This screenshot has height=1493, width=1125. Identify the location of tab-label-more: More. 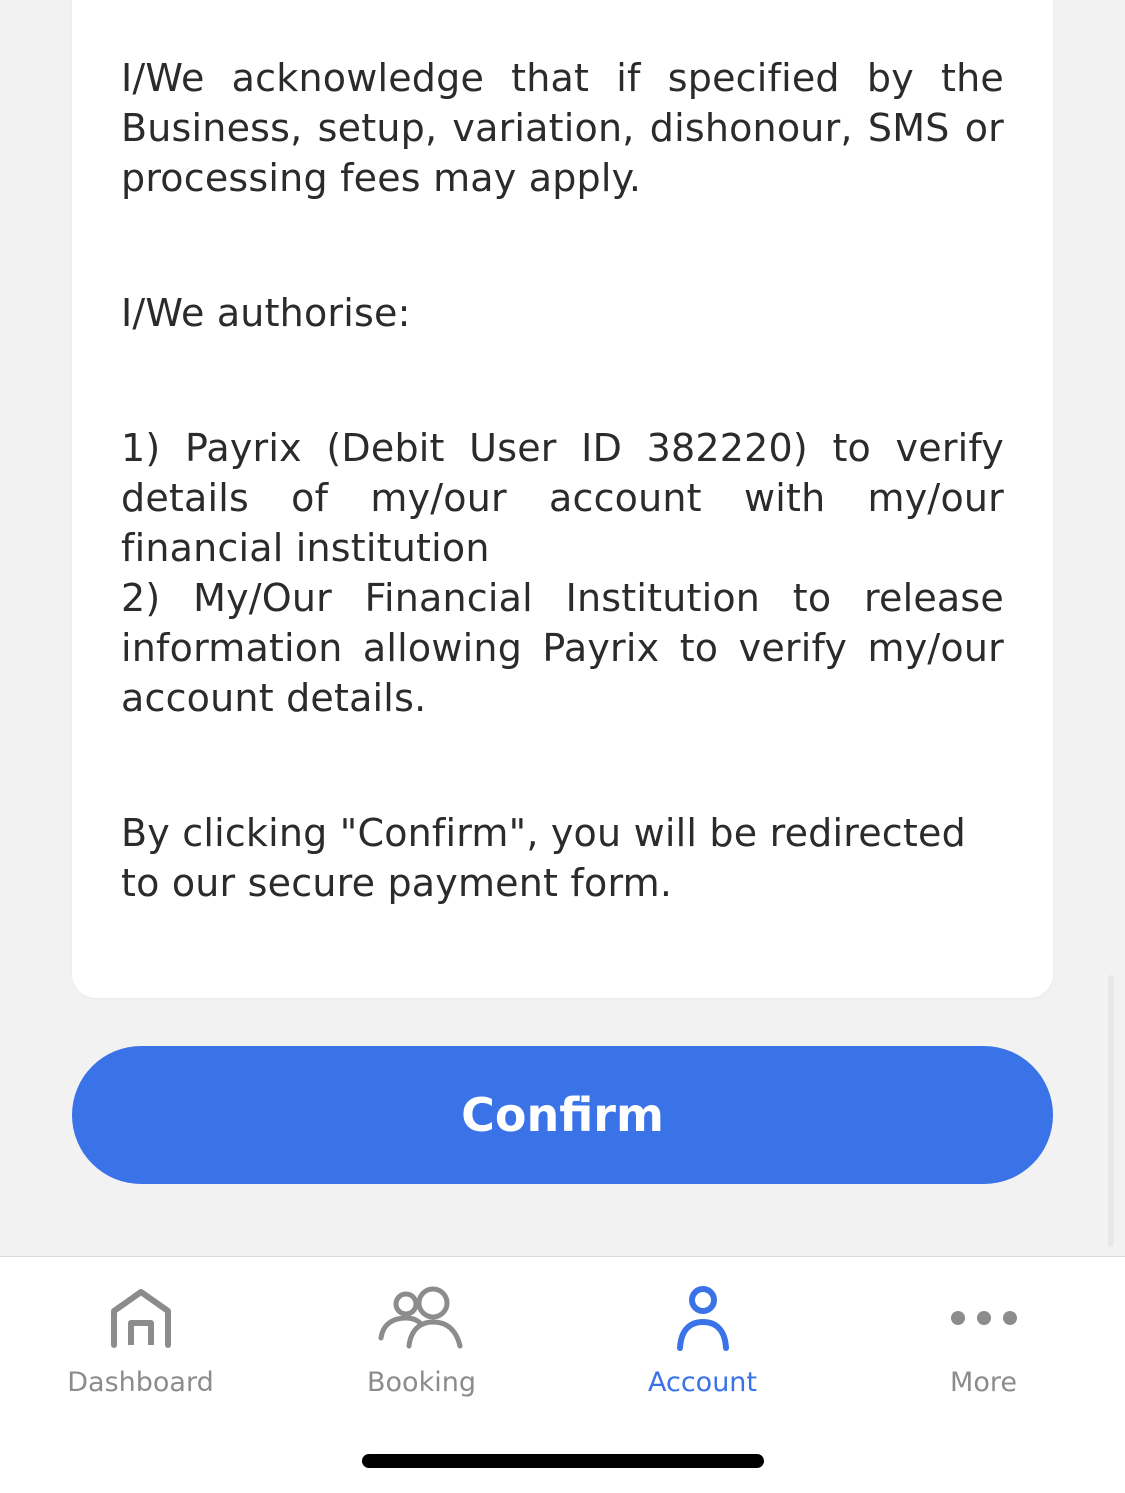
(983, 1382).